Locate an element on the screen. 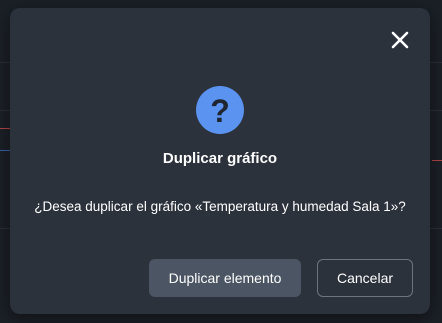 The height and width of the screenshot is (323, 442). close-button is located at coordinates (400, 40).